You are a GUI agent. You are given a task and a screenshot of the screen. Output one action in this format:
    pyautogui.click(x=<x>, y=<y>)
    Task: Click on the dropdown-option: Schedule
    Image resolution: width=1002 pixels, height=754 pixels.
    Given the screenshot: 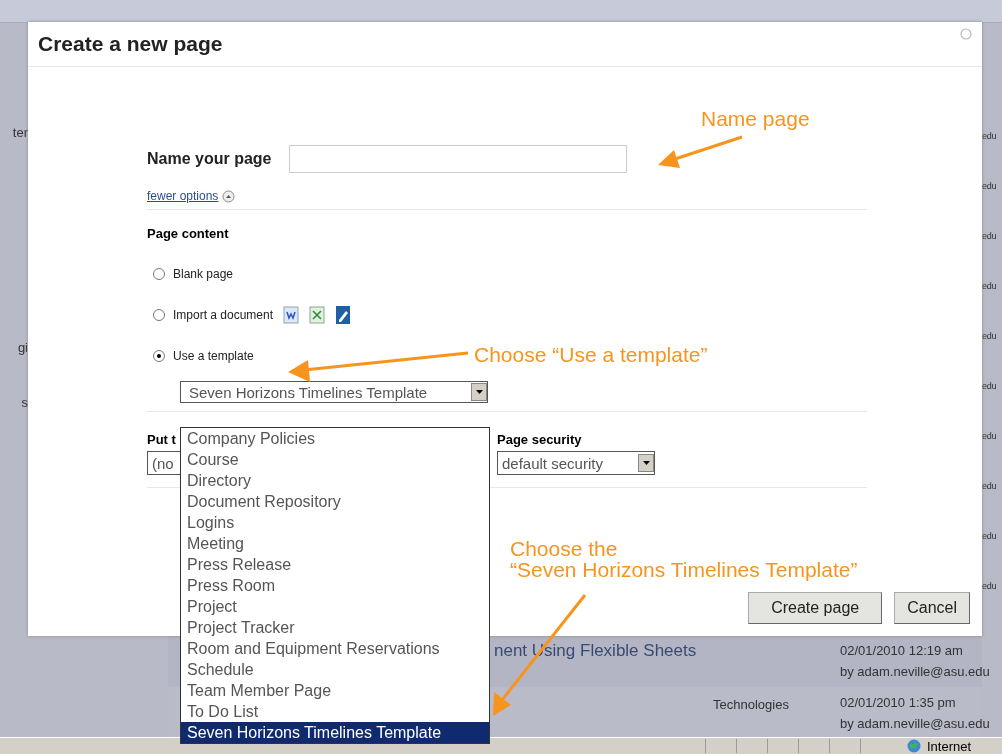 What is the action you would take?
    pyautogui.click(x=335, y=669)
    